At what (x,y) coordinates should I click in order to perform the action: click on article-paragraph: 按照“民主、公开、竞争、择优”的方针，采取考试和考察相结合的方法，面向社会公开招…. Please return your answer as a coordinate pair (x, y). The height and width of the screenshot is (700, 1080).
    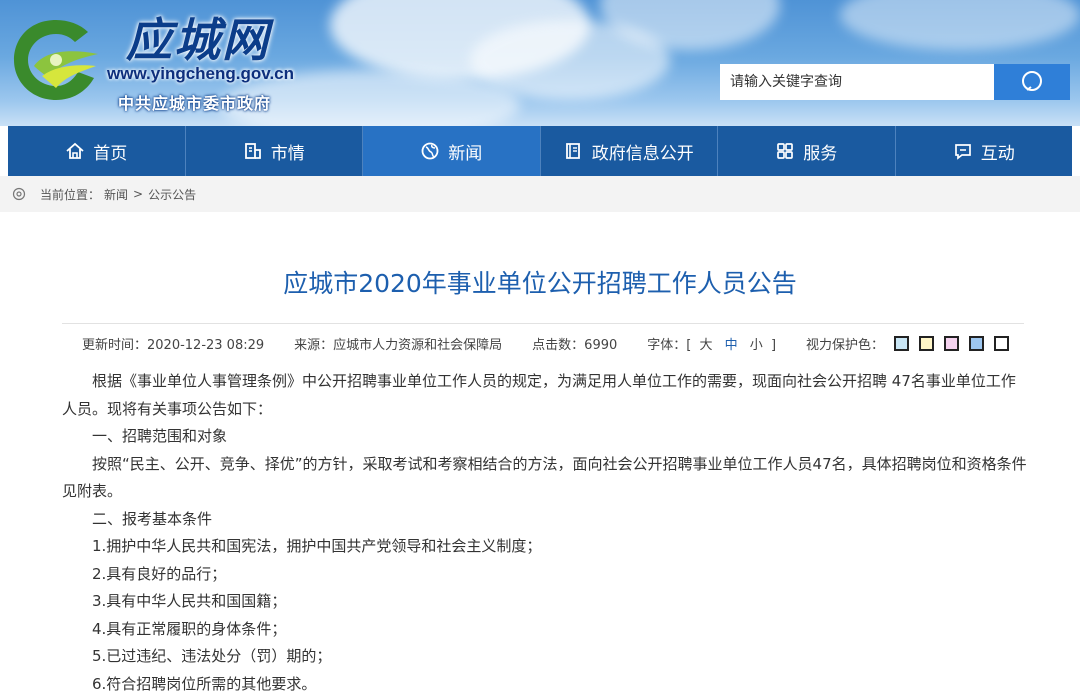
    Looking at the image, I should click on (544, 477).